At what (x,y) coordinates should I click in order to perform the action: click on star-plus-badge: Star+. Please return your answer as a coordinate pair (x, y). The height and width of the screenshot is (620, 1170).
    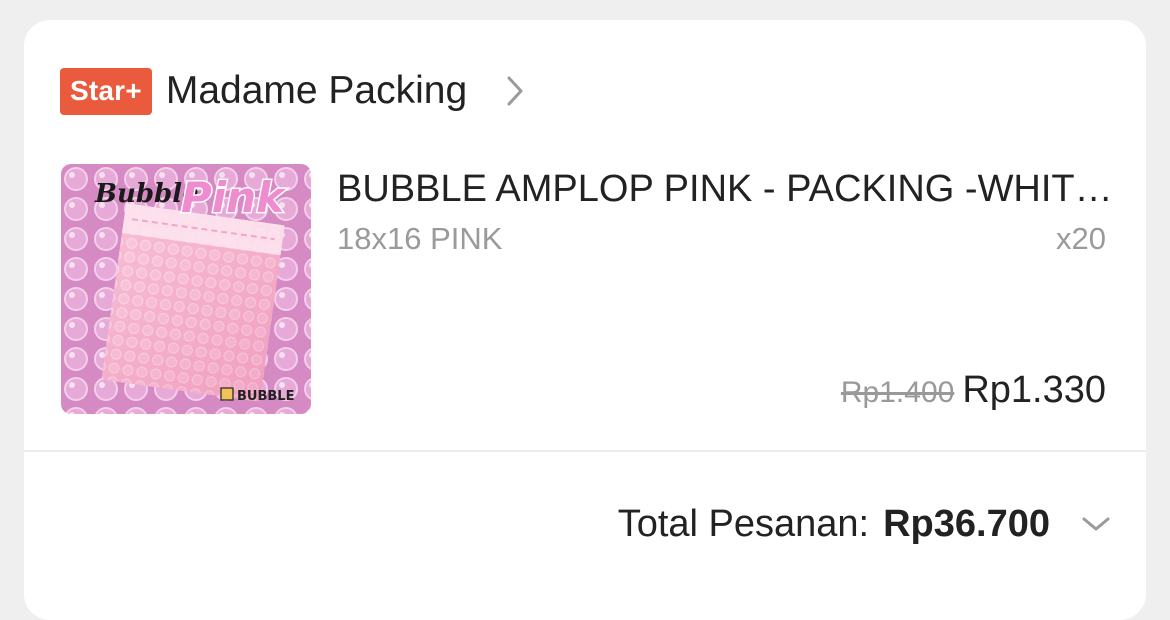
    Looking at the image, I should click on (106, 91).